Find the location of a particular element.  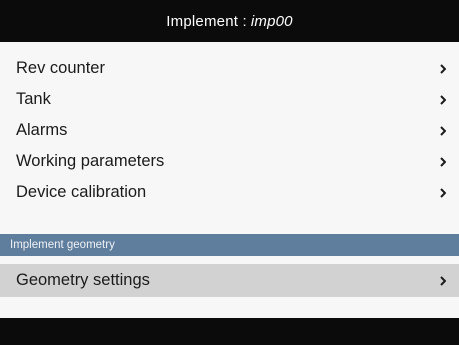

menu-item-label: Device calibration is located at coordinates (81, 192).